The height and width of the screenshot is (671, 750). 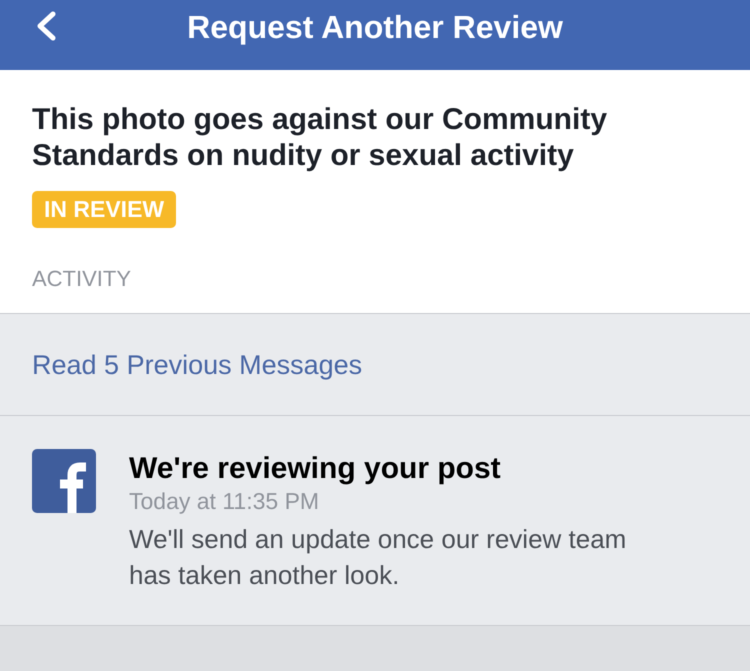 I want to click on message-time: Today at 11:35 PM, so click(x=224, y=501).